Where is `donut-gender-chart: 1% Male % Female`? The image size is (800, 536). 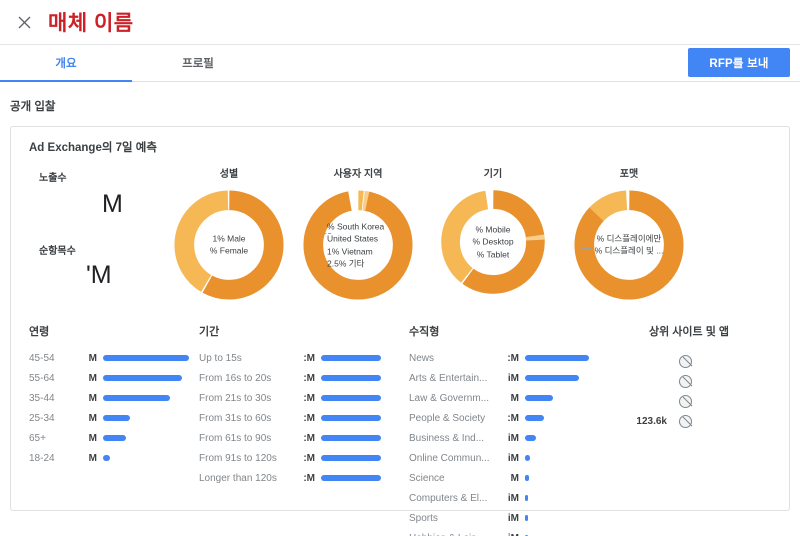
donut-gender-chart: 1% Male % Female is located at coordinates (229, 245).